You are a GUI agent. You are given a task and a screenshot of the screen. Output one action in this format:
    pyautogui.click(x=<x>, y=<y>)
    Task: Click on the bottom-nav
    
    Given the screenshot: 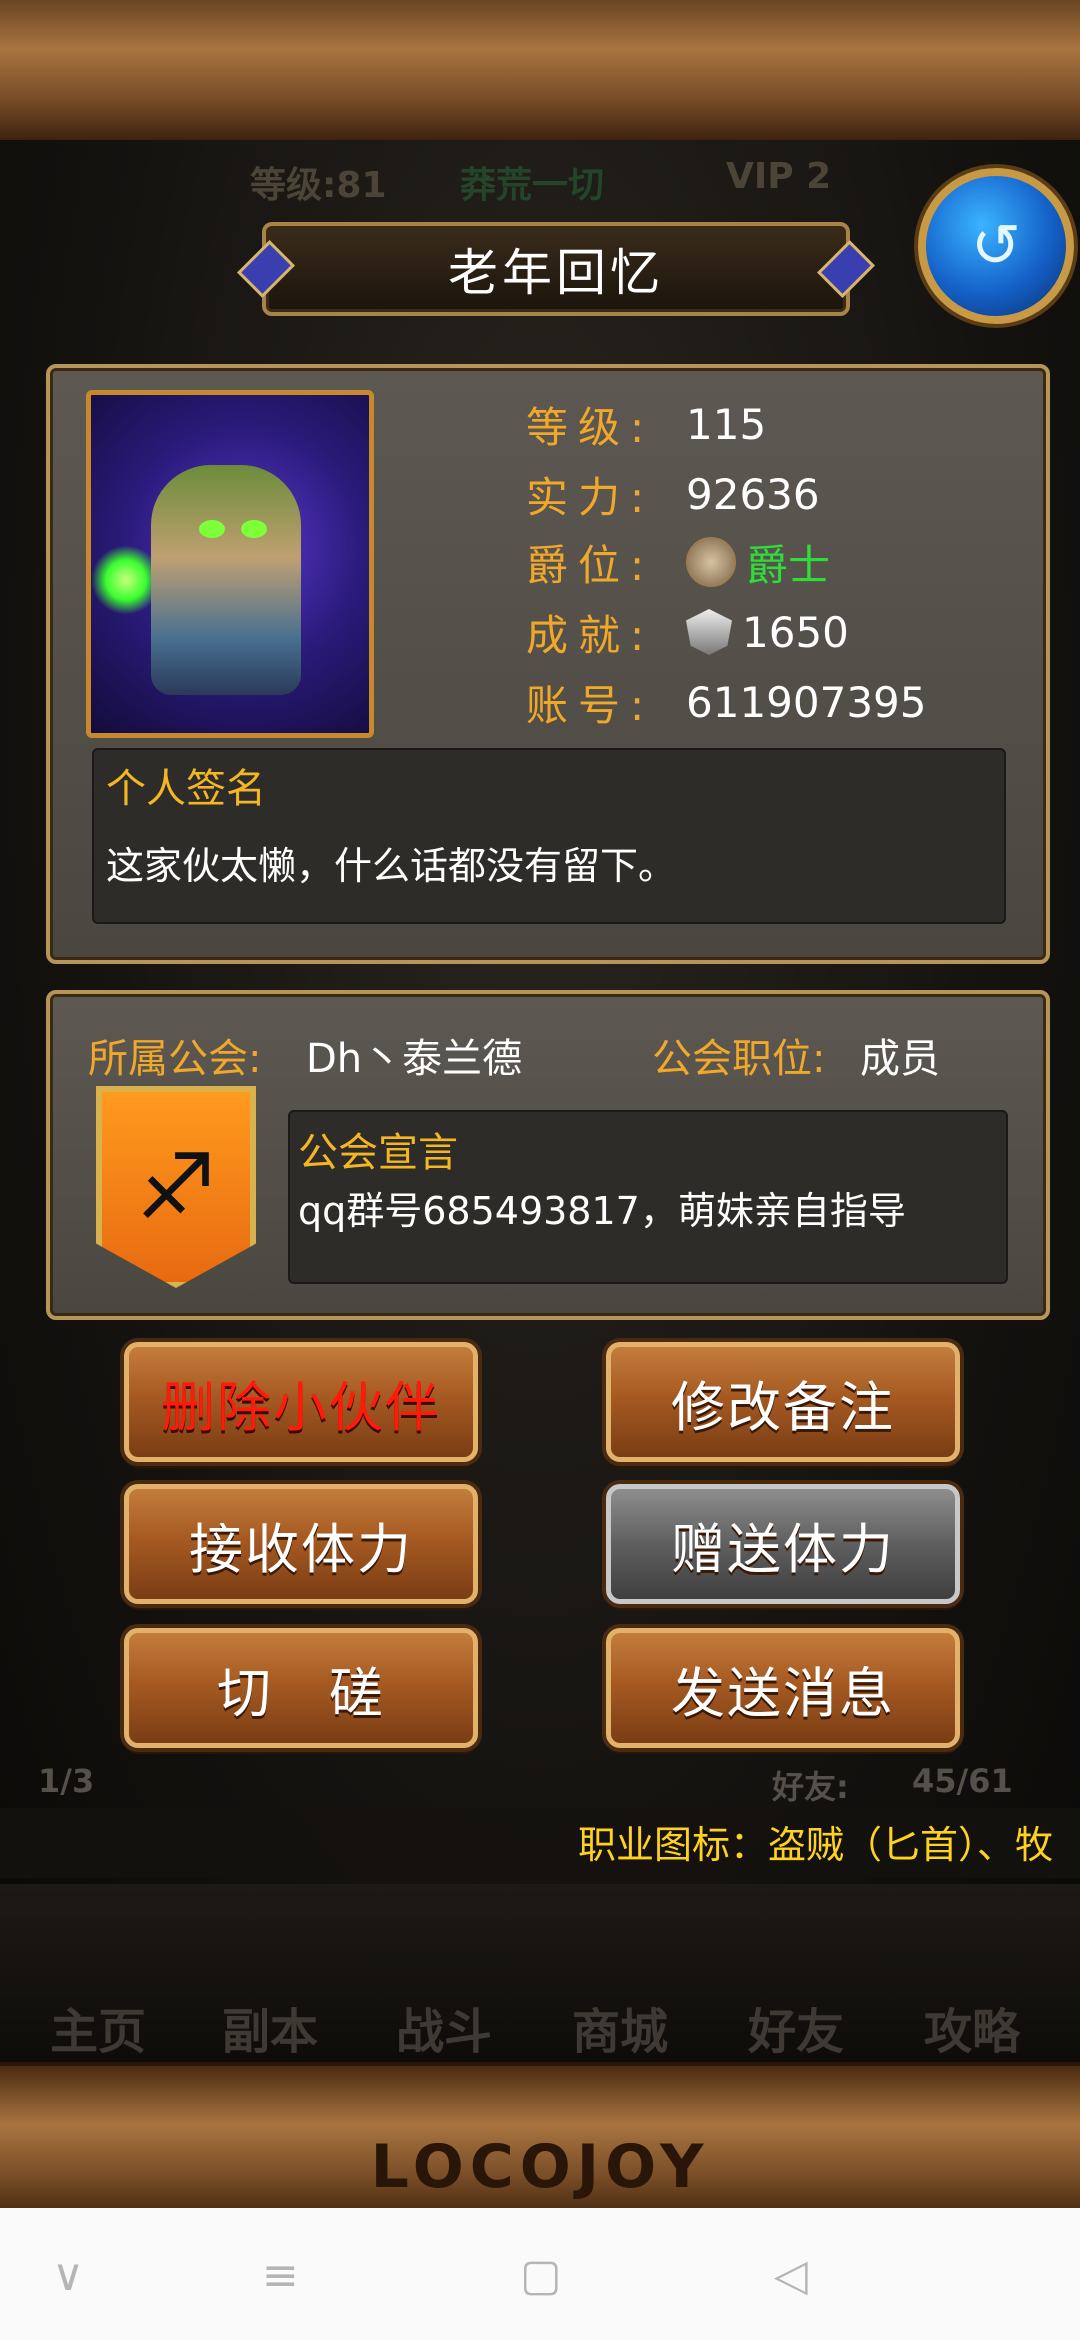 What is the action you would take?
    pyautogui.click(x=540, y=1973)
    